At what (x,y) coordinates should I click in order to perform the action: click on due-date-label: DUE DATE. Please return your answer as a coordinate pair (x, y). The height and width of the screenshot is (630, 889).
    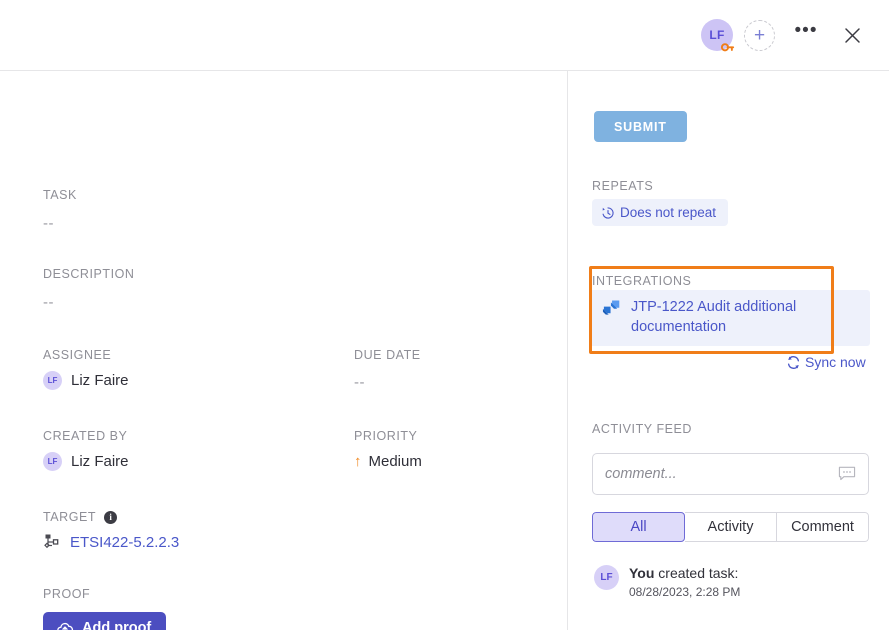
    Looking at the image, I should click on (387, 355).